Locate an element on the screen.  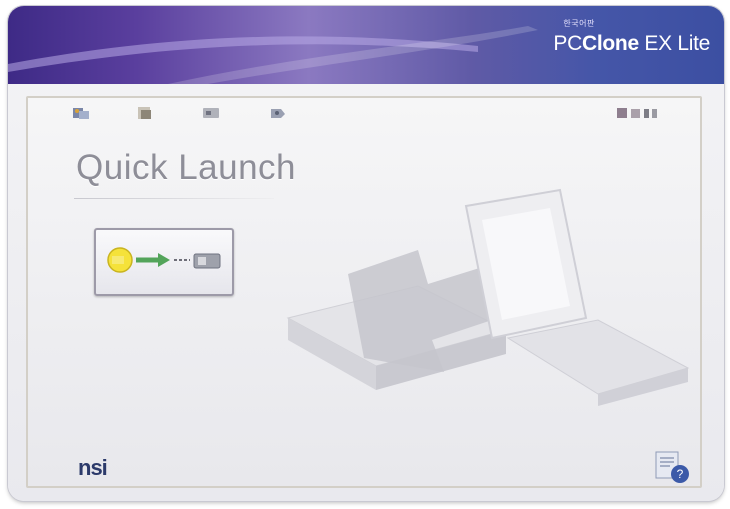
product-brand: 한국어판 PCClone EX Lite is located at coordinates (631, 37).